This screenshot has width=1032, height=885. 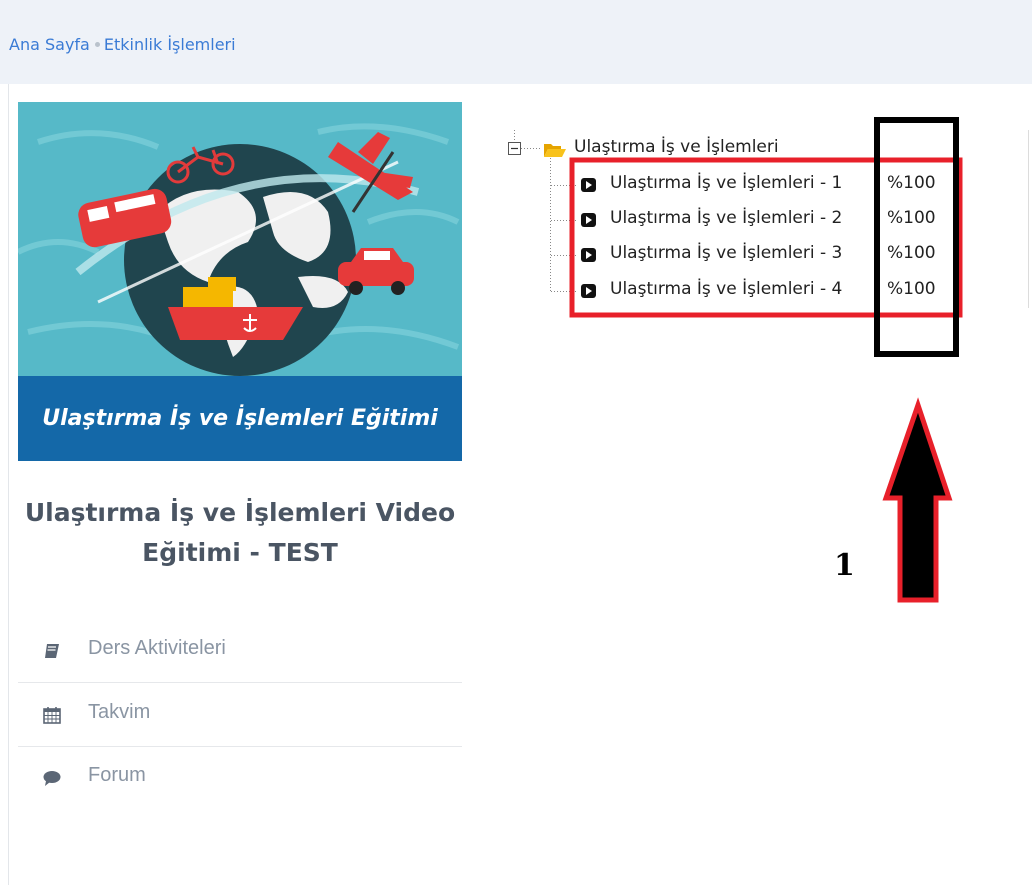 What do you see at coordinates (240, 552) in the screenshot?
I see `course-title-line-2: Eğitimi - TEST` at bounding box center [240, 552].